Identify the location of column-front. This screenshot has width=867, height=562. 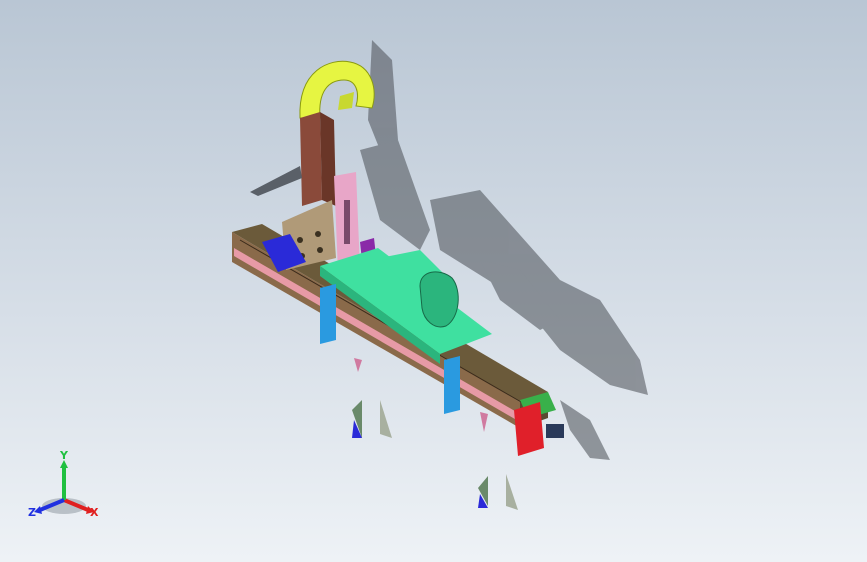
(311, 159).